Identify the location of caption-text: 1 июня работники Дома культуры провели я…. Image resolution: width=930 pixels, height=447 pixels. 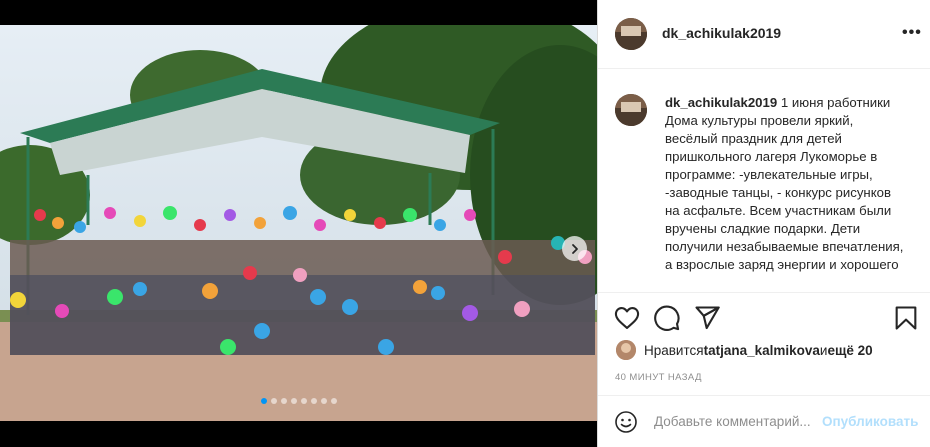
(784, 183).